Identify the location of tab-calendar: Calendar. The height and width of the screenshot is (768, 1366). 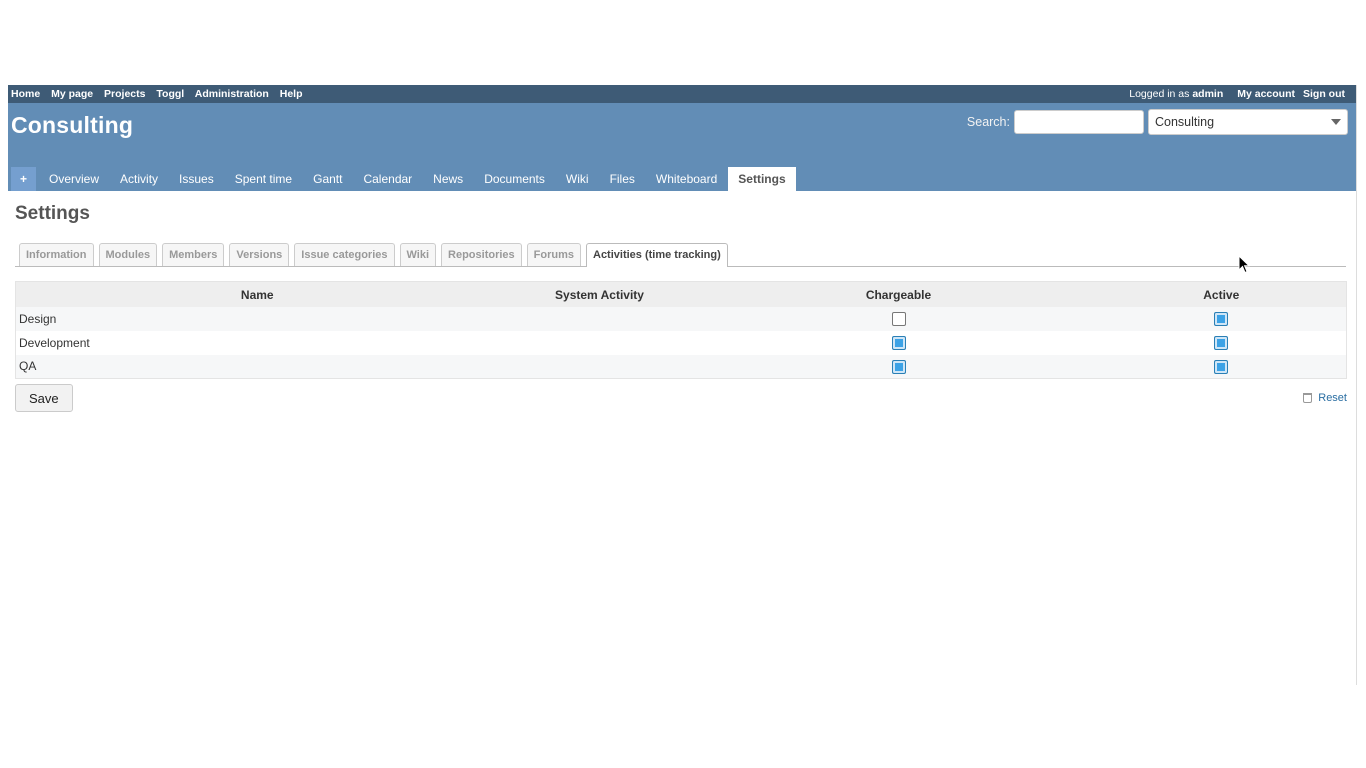
(387, 179).